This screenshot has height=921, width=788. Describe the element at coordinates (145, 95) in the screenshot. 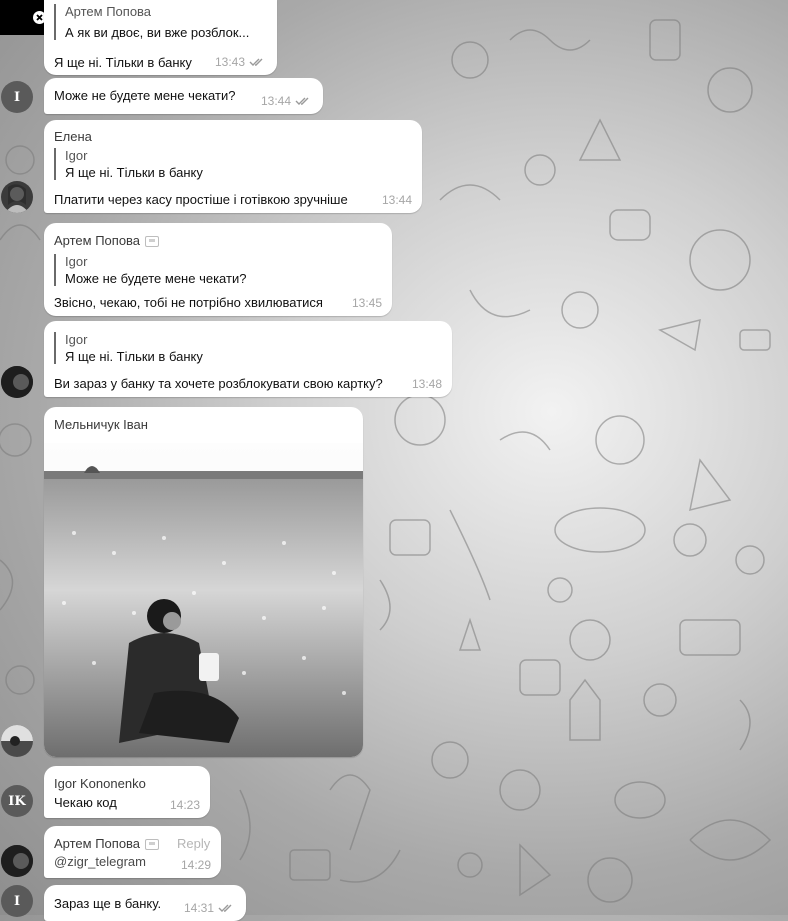

I see `message-text: Може не будете мене чекати?` at that location.